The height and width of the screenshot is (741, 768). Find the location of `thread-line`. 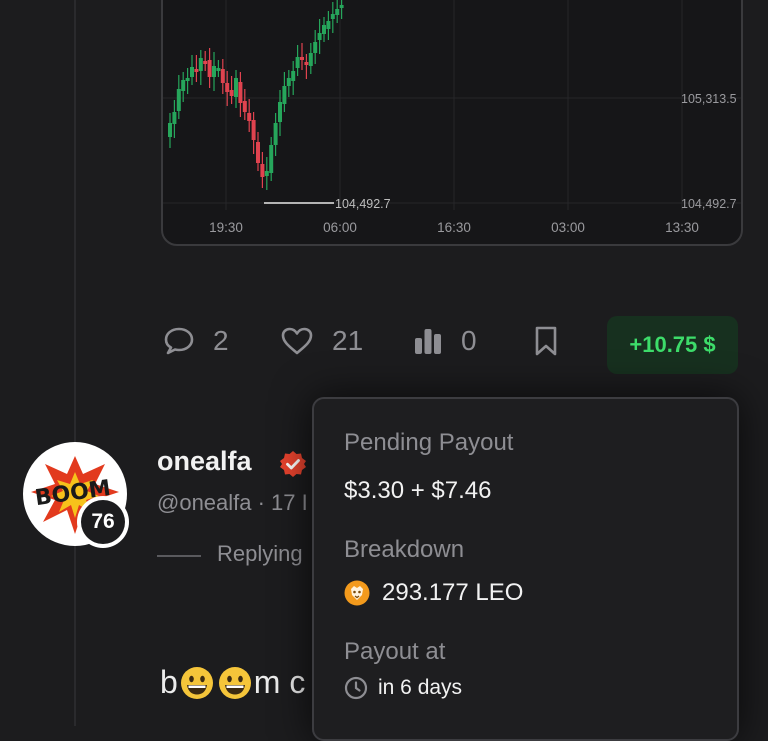

thread-line is located at coordinates (75, 363).